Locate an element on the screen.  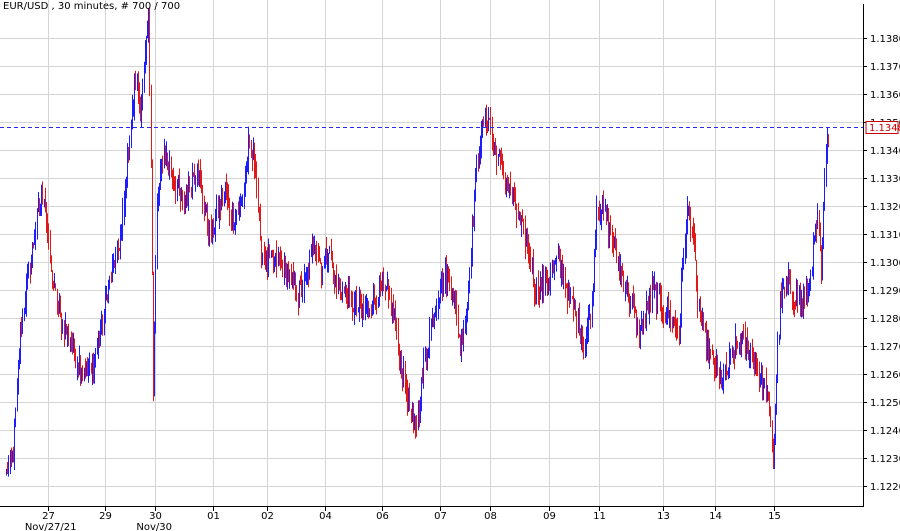
y-tick-label: 1.1240 is located at coordinates (885, 431).